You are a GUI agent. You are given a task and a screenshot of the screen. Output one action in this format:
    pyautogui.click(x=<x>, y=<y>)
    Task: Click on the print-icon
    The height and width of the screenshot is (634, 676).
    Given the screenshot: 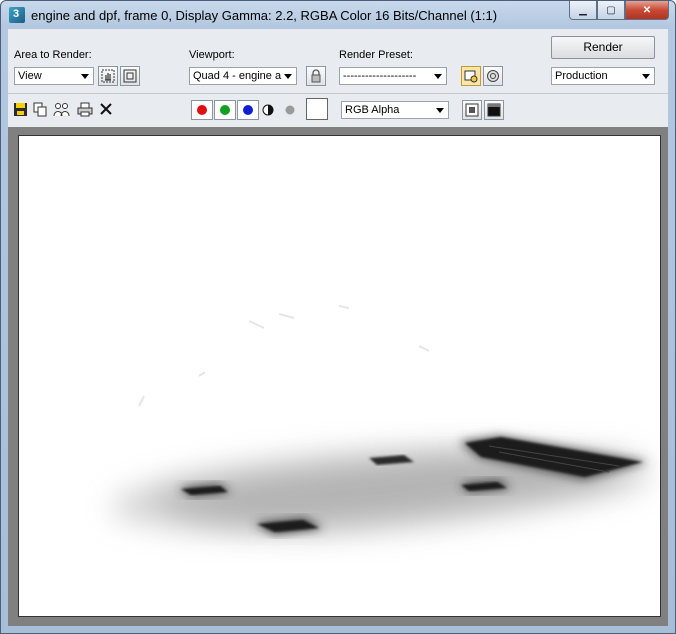 What is the action you would take?
    pyautogui.click(x=84, y=109)
    